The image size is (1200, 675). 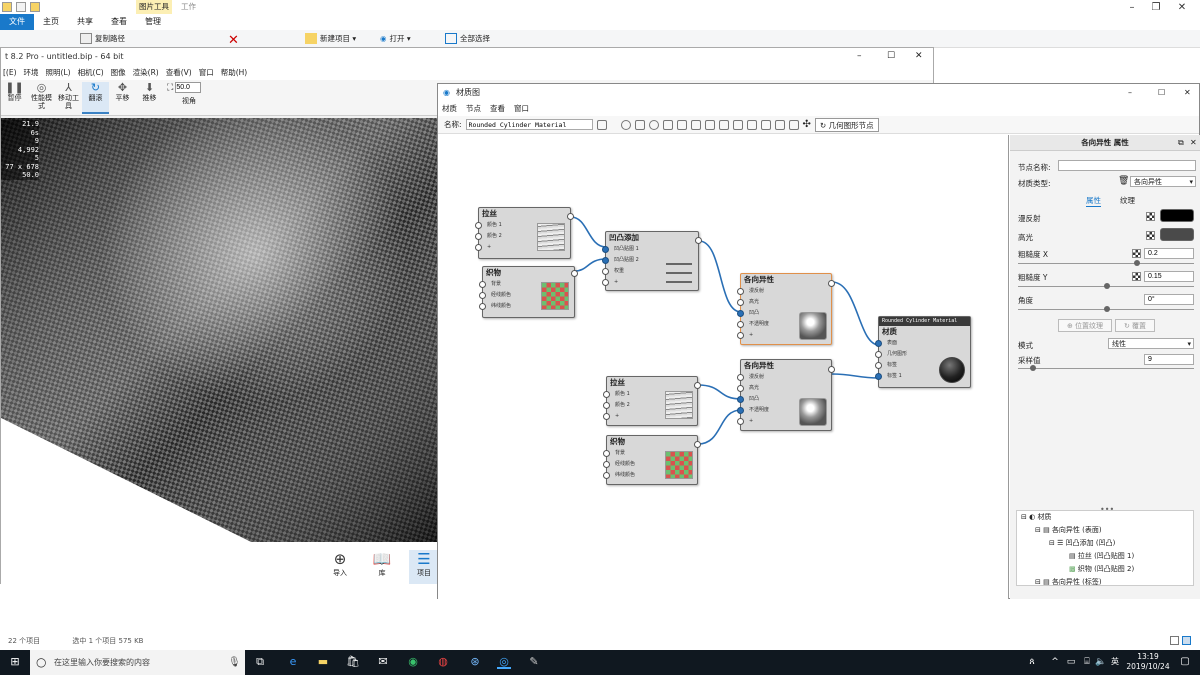 I want to click on mg-menu-view: 查看, so click(x=497, y=109).